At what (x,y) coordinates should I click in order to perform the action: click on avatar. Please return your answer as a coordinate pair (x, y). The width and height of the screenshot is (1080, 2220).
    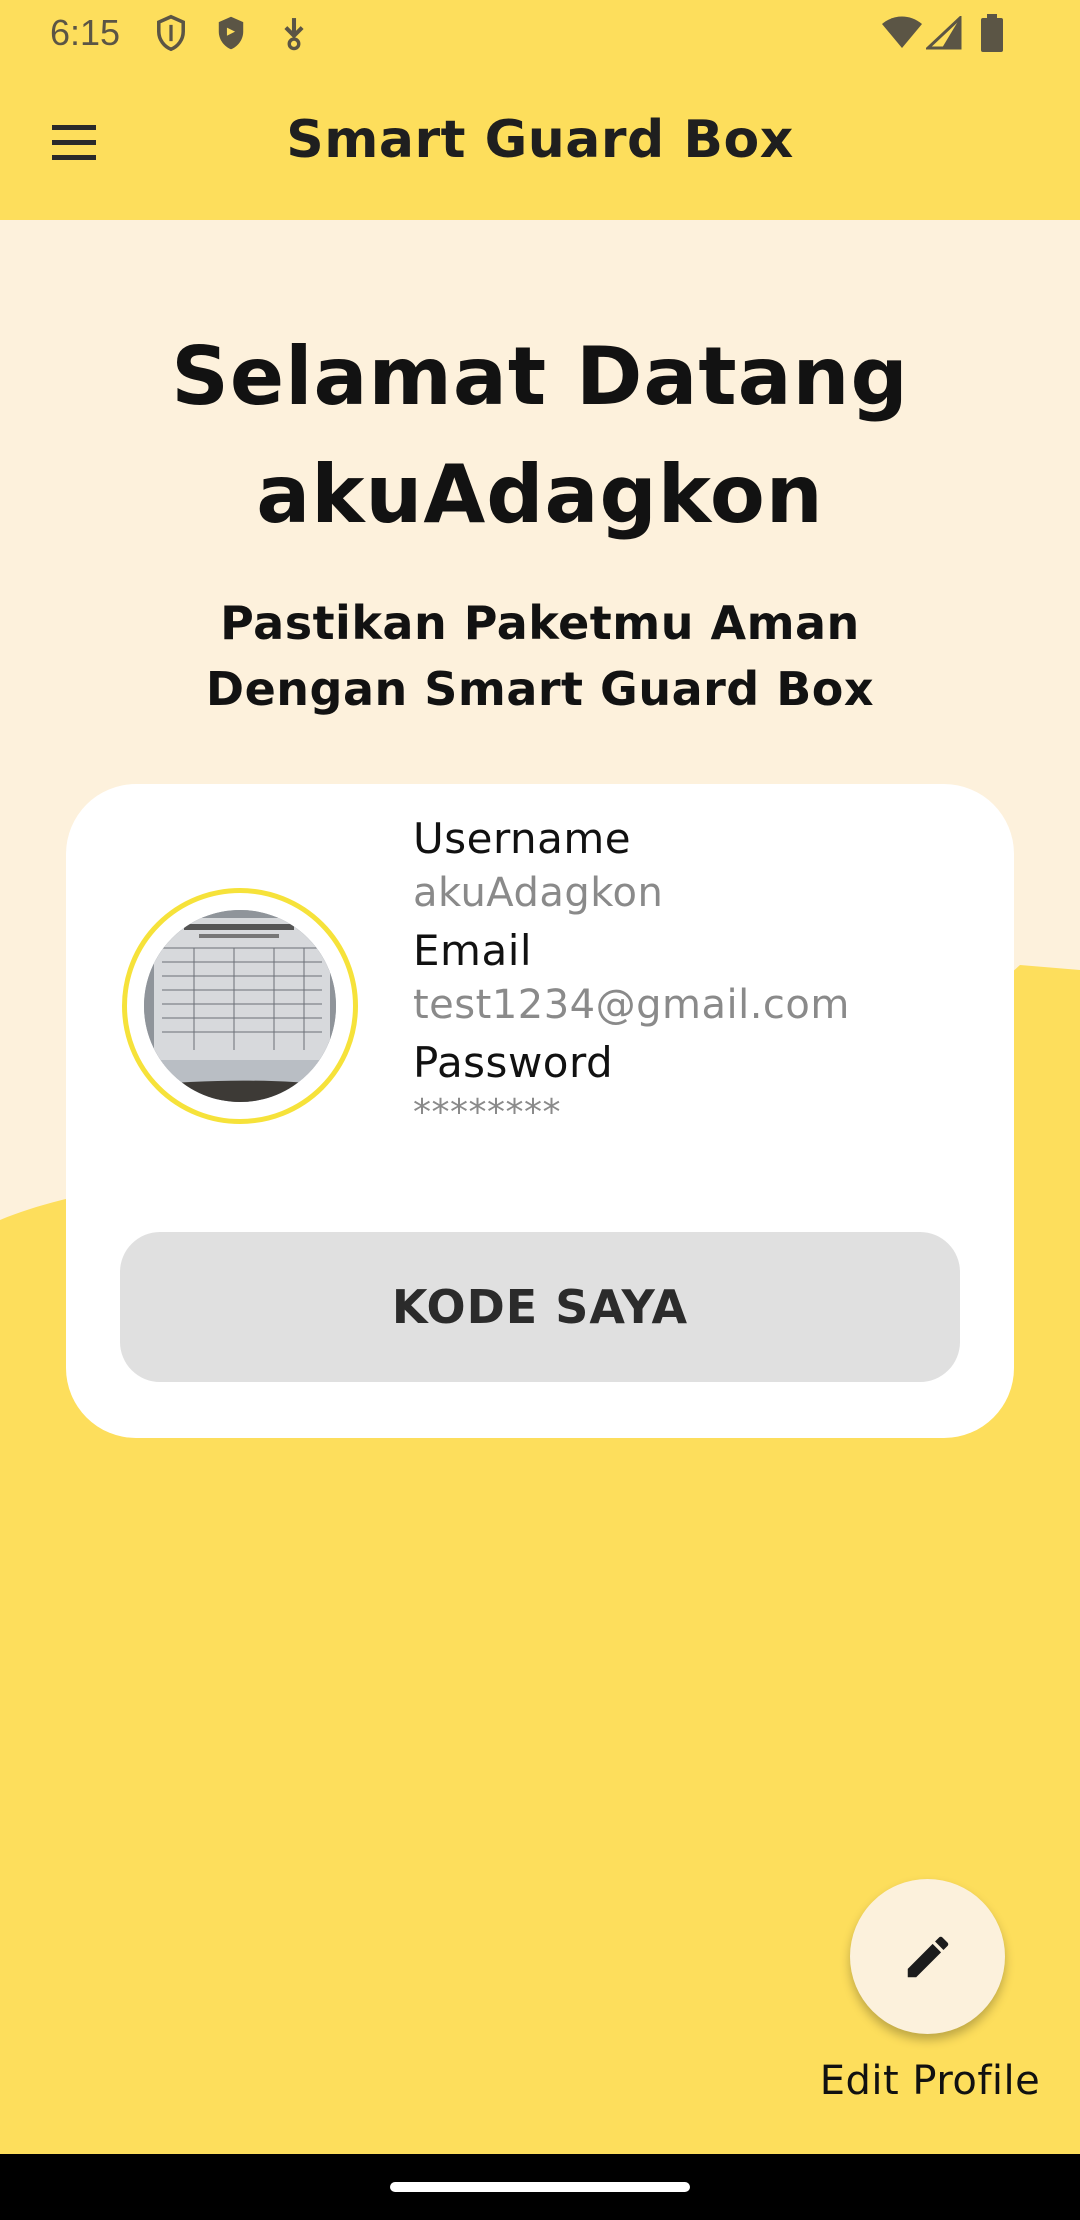
    Looking at the image, I should click on (240, 1006).